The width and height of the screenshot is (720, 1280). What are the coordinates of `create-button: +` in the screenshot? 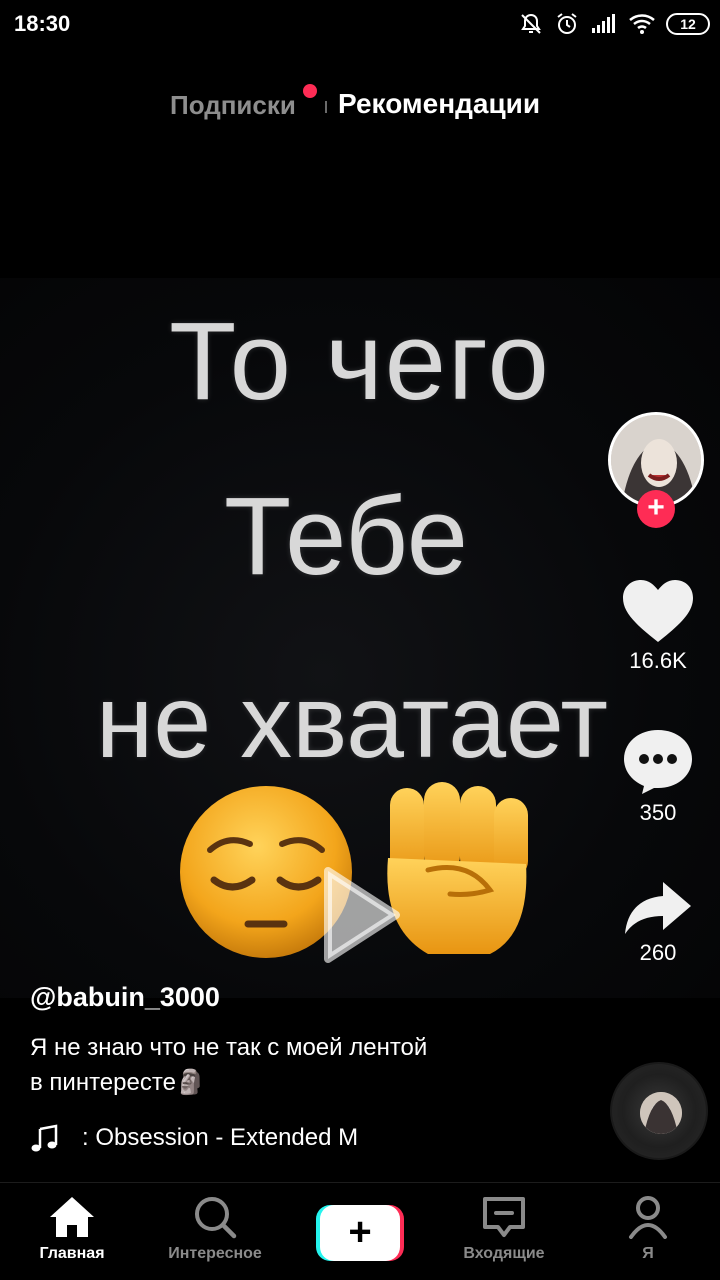 It's located at (360, 1233).